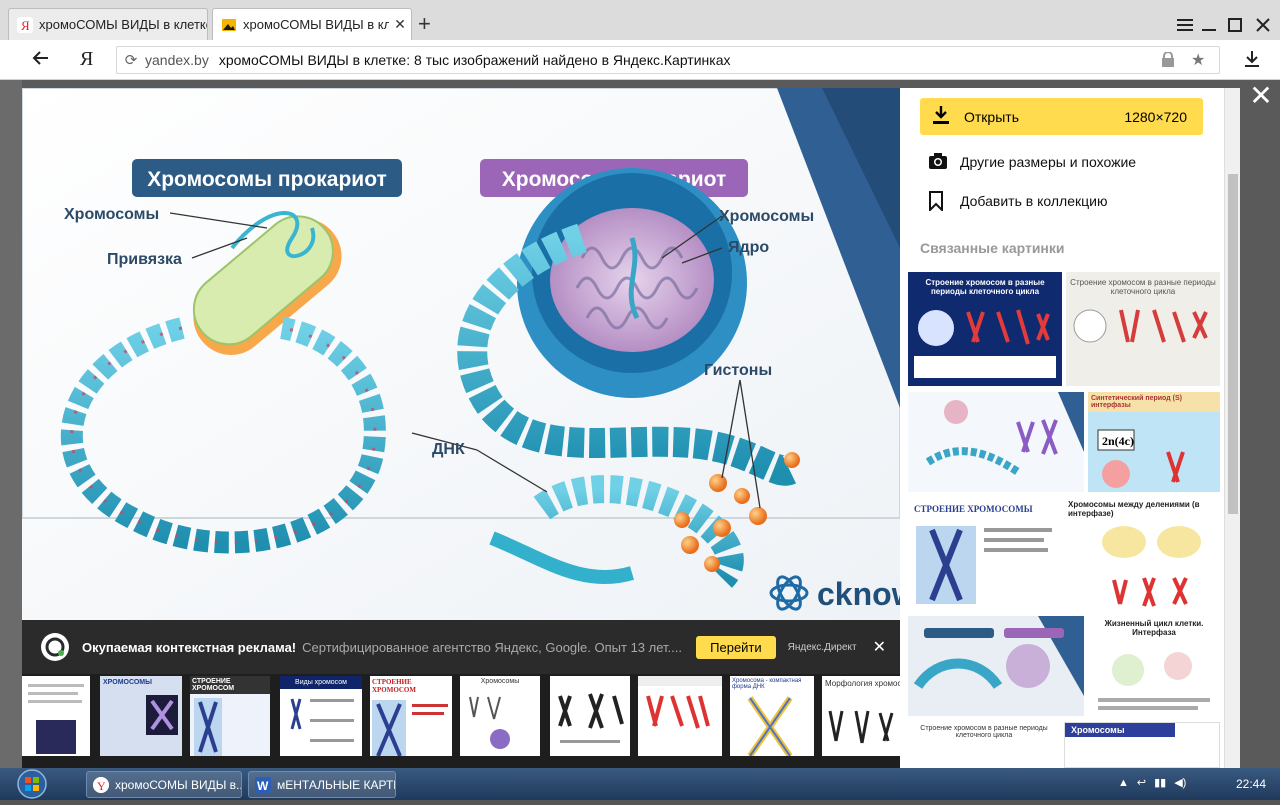  What do you see at coordinates (772, 716) in the screenshot?
I see `film-thumb: Хромосома - компактная форма ДНК` at bounding box center [772, 716].